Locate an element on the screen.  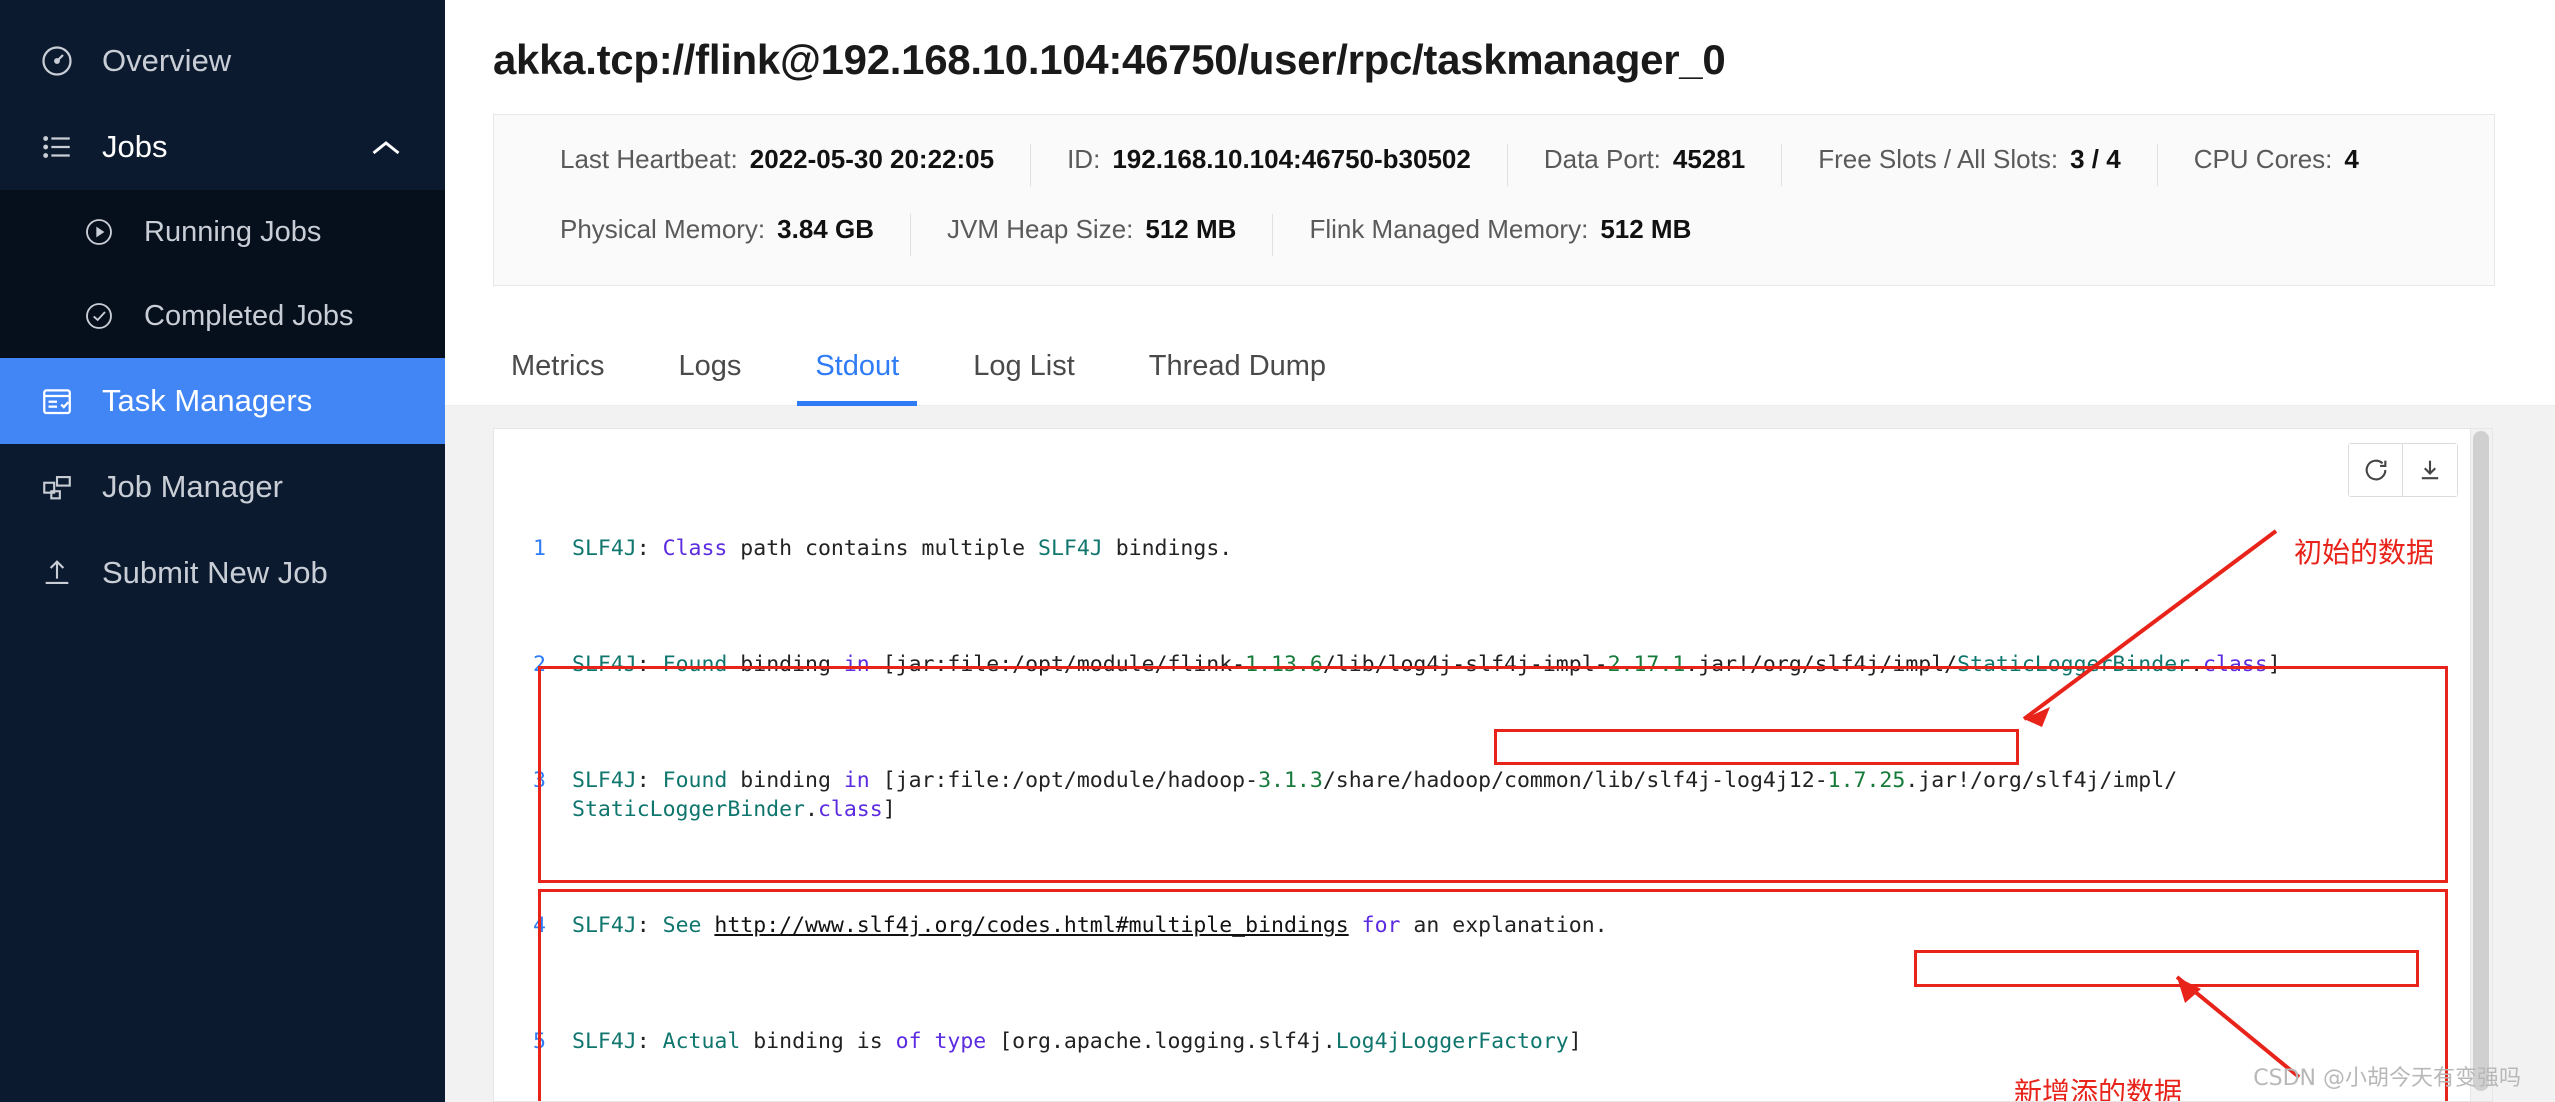
tab-thread-dump: Thread Dump is located at coordinates (1237, 377).